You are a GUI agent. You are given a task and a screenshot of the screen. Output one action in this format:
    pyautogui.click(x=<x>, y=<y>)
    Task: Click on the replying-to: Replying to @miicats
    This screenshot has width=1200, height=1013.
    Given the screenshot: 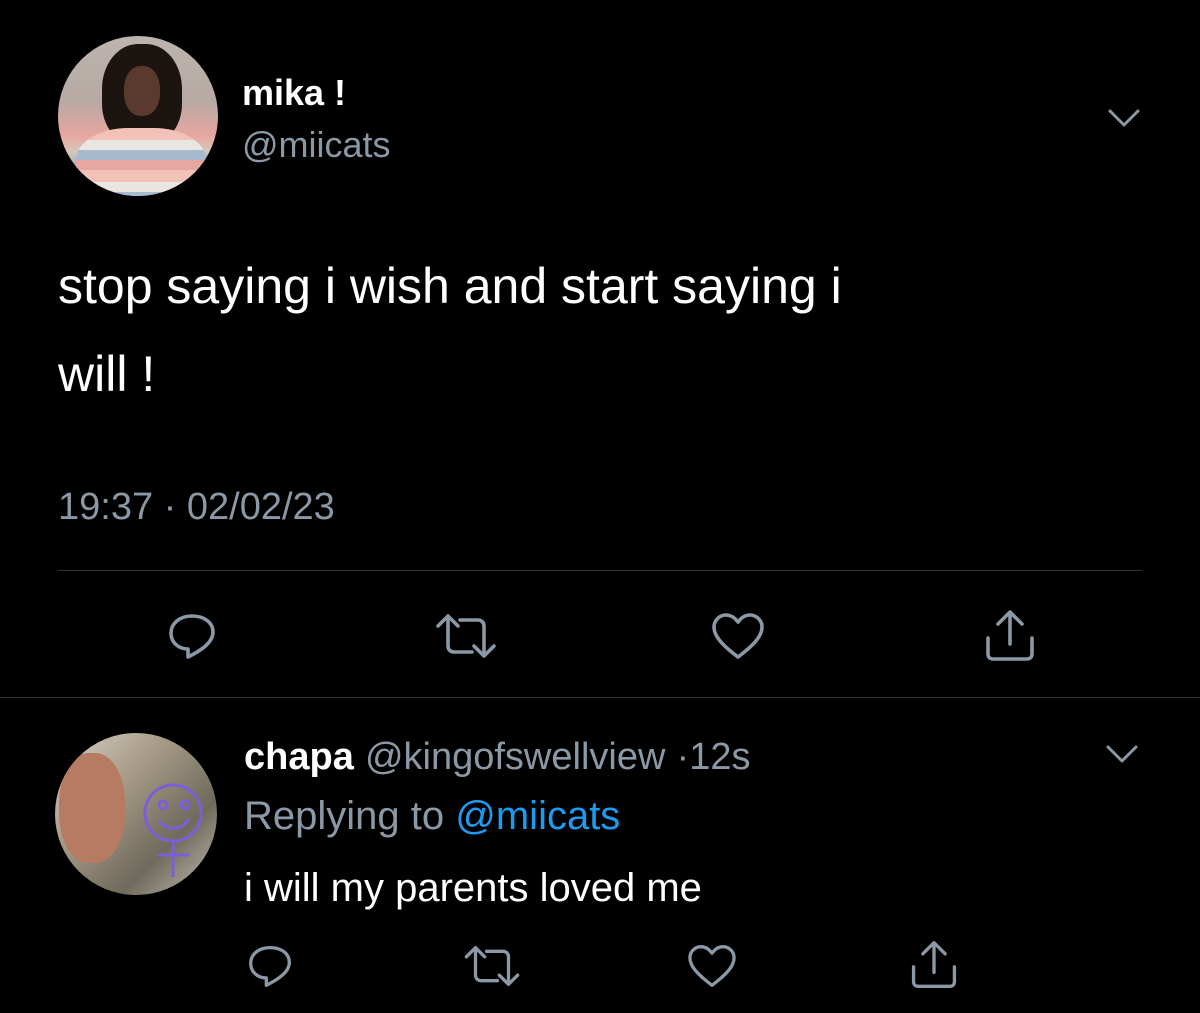 What is the action you would take?
    pyautogui.click(x=432, y=816)
    